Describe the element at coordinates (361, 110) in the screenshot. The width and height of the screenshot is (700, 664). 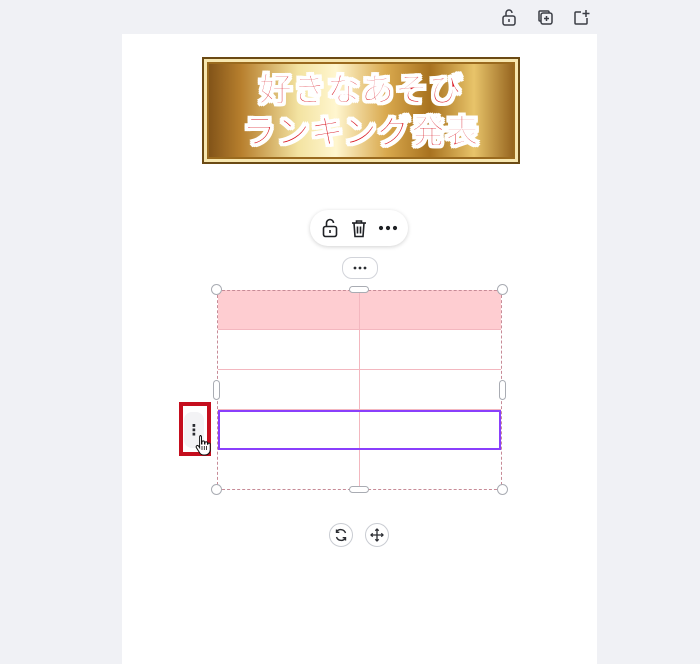
I see `title-banner: 好きなあそび ランキング発表` at that location.